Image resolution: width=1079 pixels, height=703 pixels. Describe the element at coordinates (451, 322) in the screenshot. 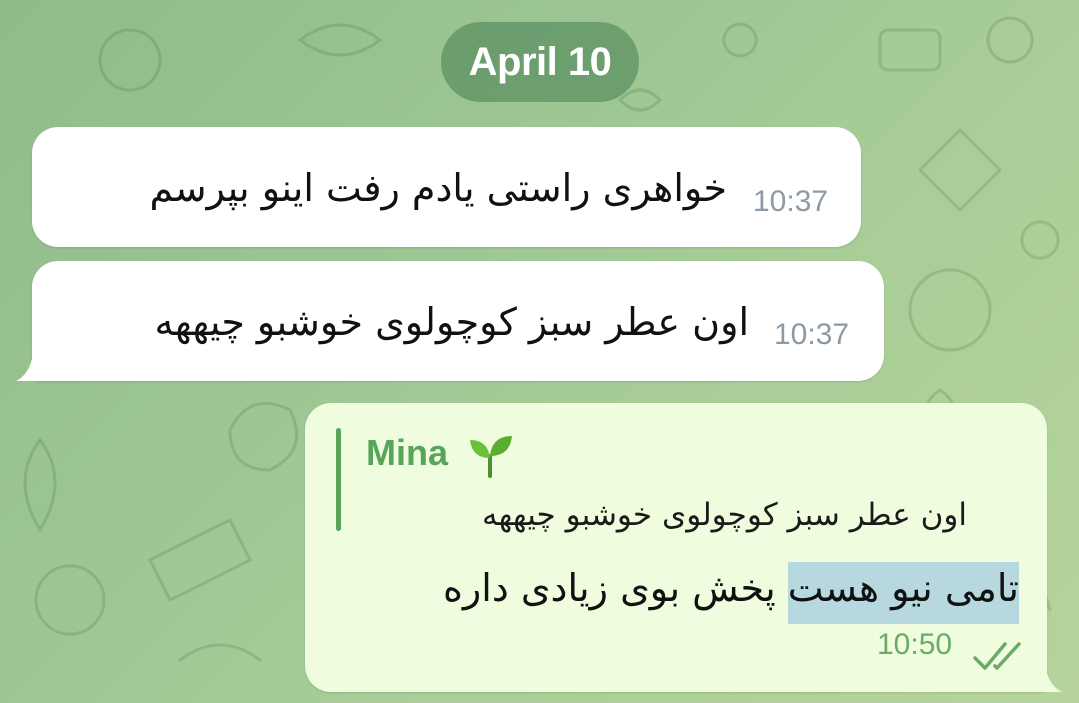

I see `message-text: اون عطر سبز کوچولوی خوشبو چیههه` at that location.